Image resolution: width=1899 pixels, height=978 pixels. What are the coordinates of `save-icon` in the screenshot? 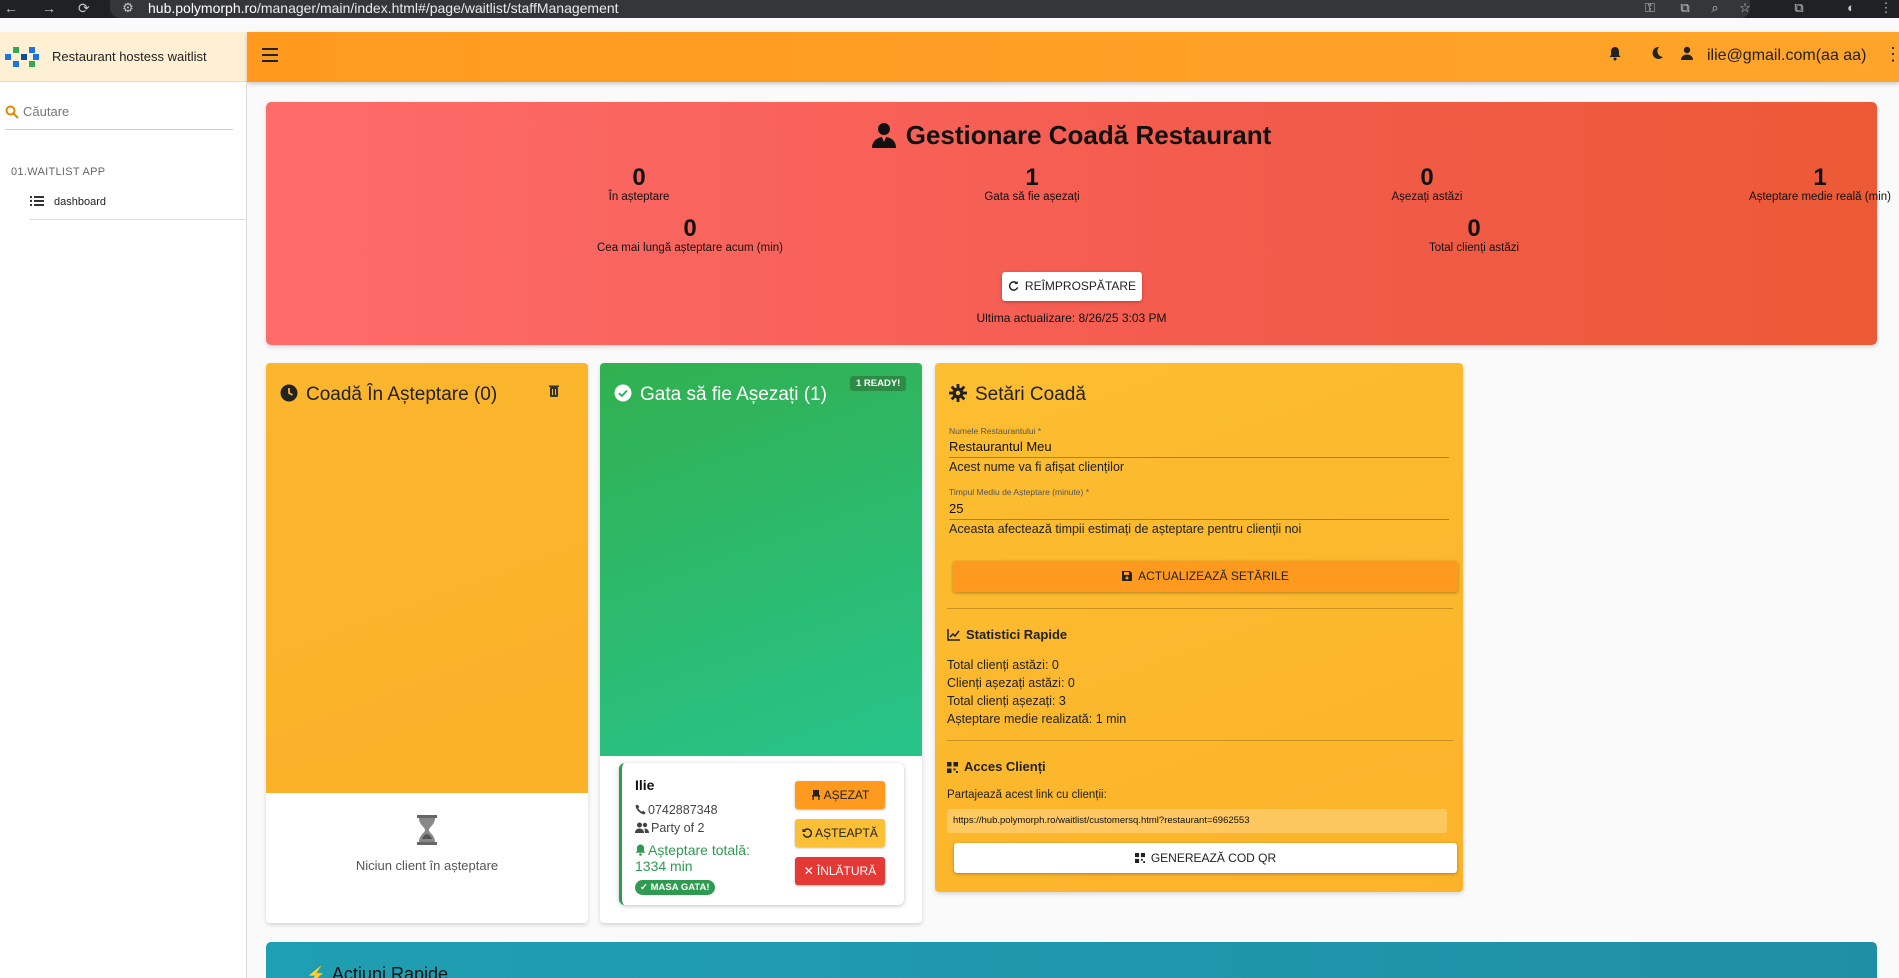 It's located at (1127, 576).